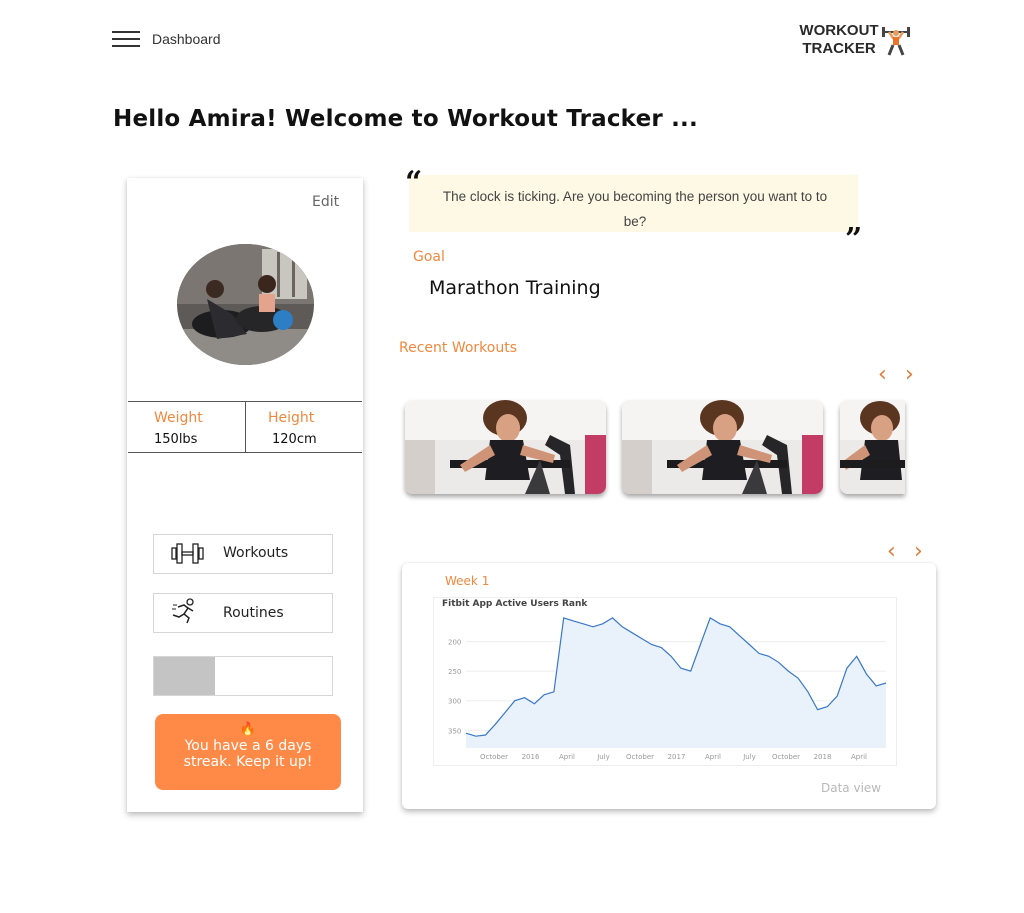 This screenshot has width=1024, height=913. What do you see at coordinates (178, 418) in the screenshot?
I see `weight-label: Weight` at bounding box center [178, 418].